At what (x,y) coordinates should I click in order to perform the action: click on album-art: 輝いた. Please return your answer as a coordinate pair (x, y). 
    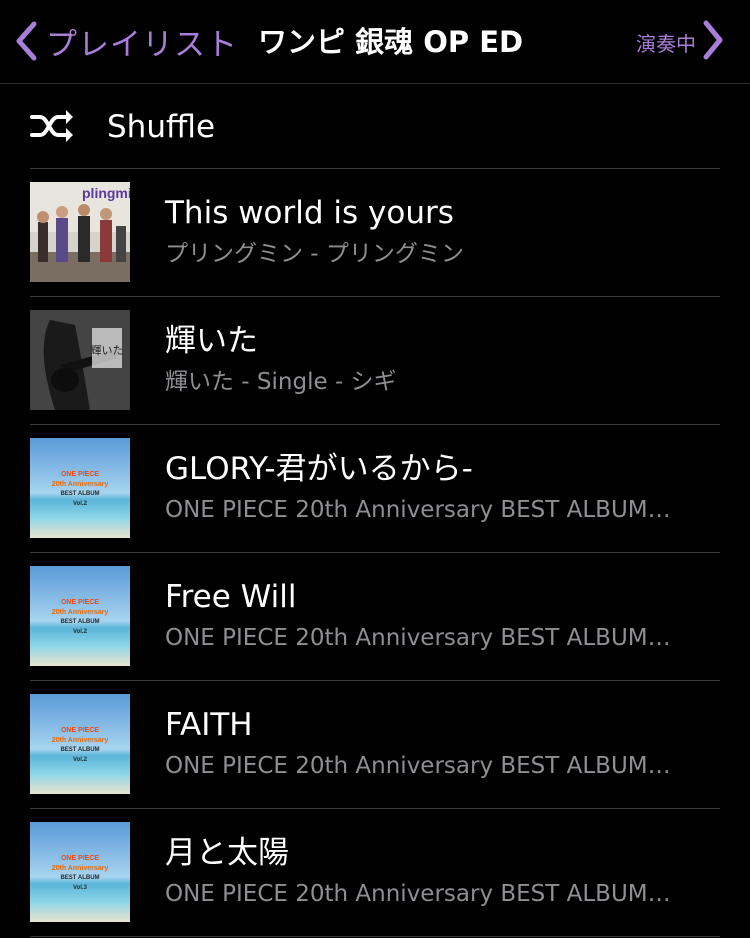
    Looking at the image, I should click on (80, 360).